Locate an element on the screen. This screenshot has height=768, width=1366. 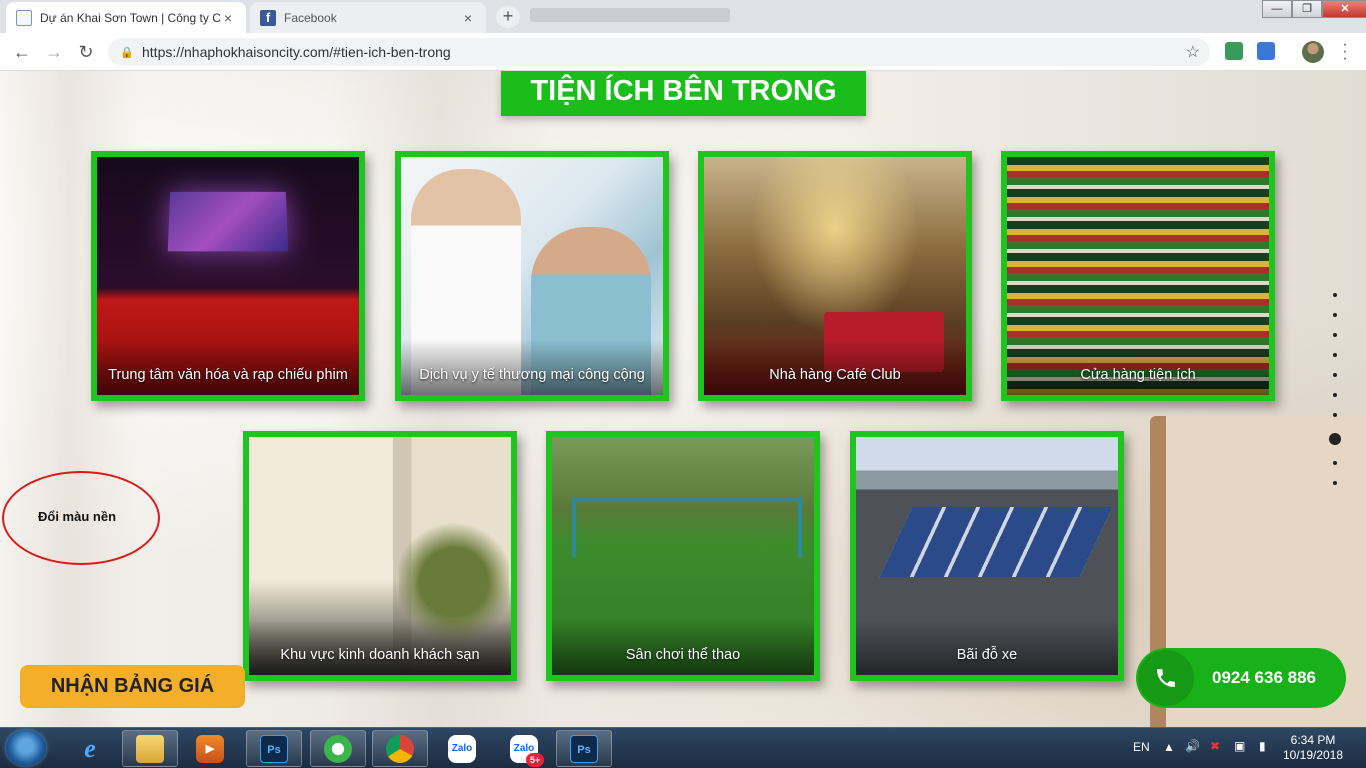
tab-facebook: f Facebook × is located at coordinates (368, 17).